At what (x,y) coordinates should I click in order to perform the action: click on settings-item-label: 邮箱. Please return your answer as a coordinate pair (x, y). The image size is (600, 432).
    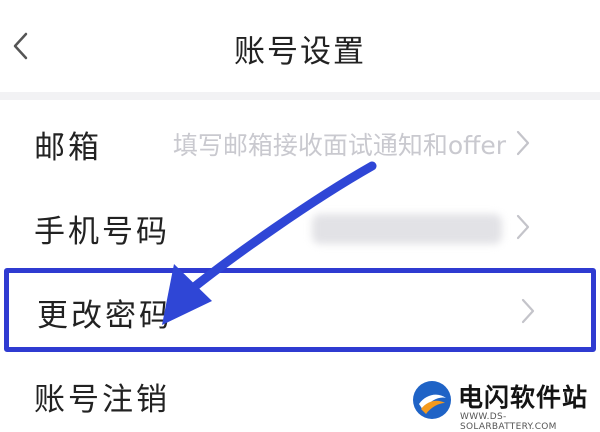
    Looking at the image, I should click on (68, 148).